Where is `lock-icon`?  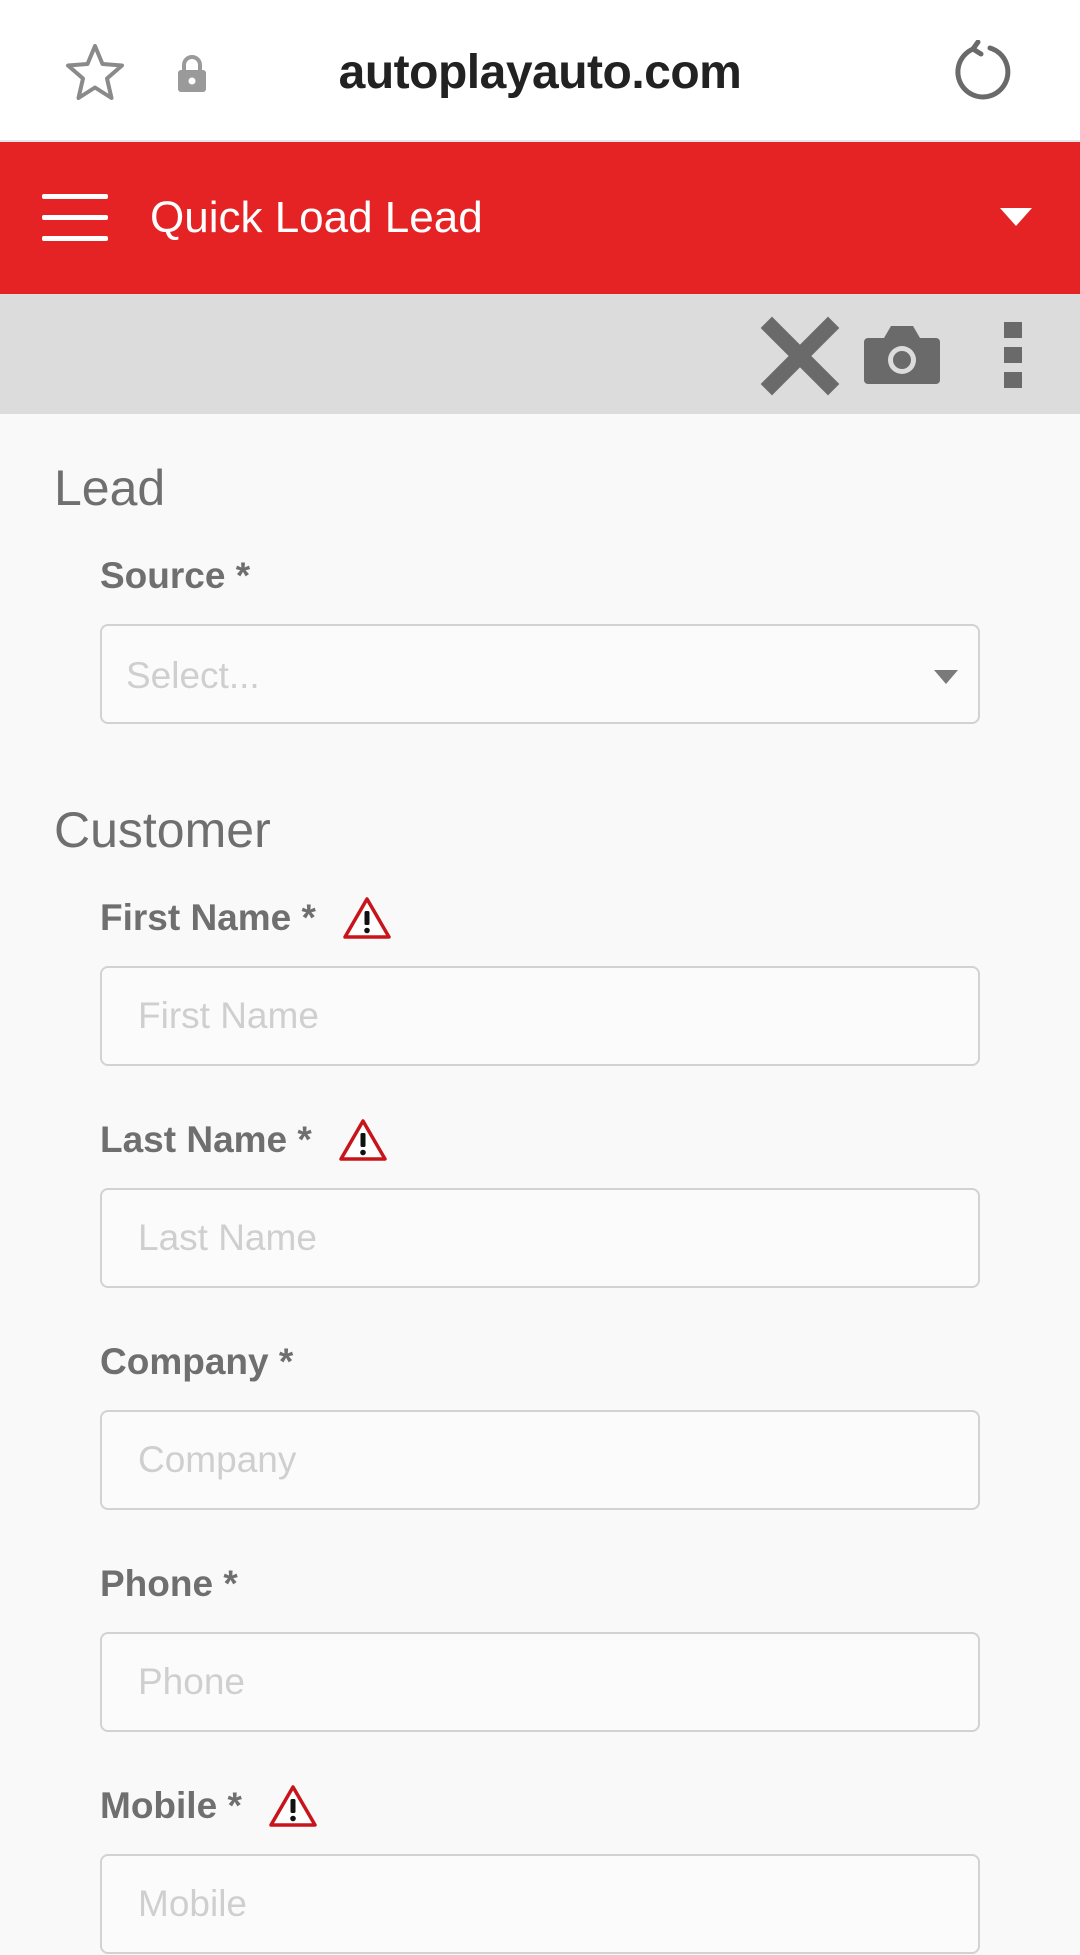 lock-icon is located at coordinates (192, 74).